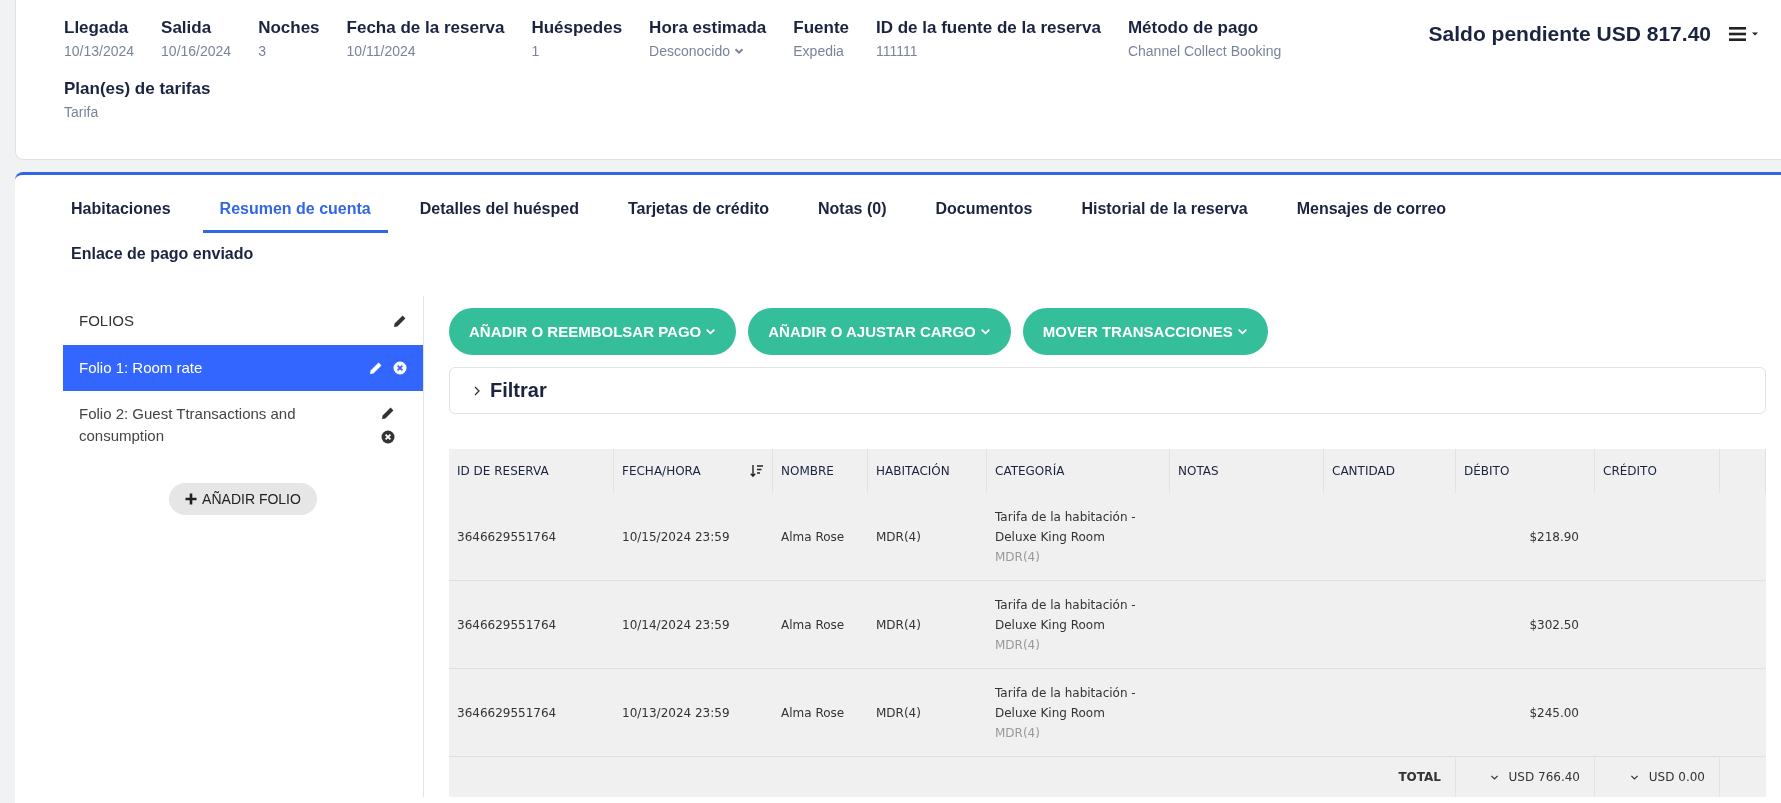 This screenshot has height=803, width=1781. I want to click on table-cell: 10/15/2024 23:59, so click(676, 536).